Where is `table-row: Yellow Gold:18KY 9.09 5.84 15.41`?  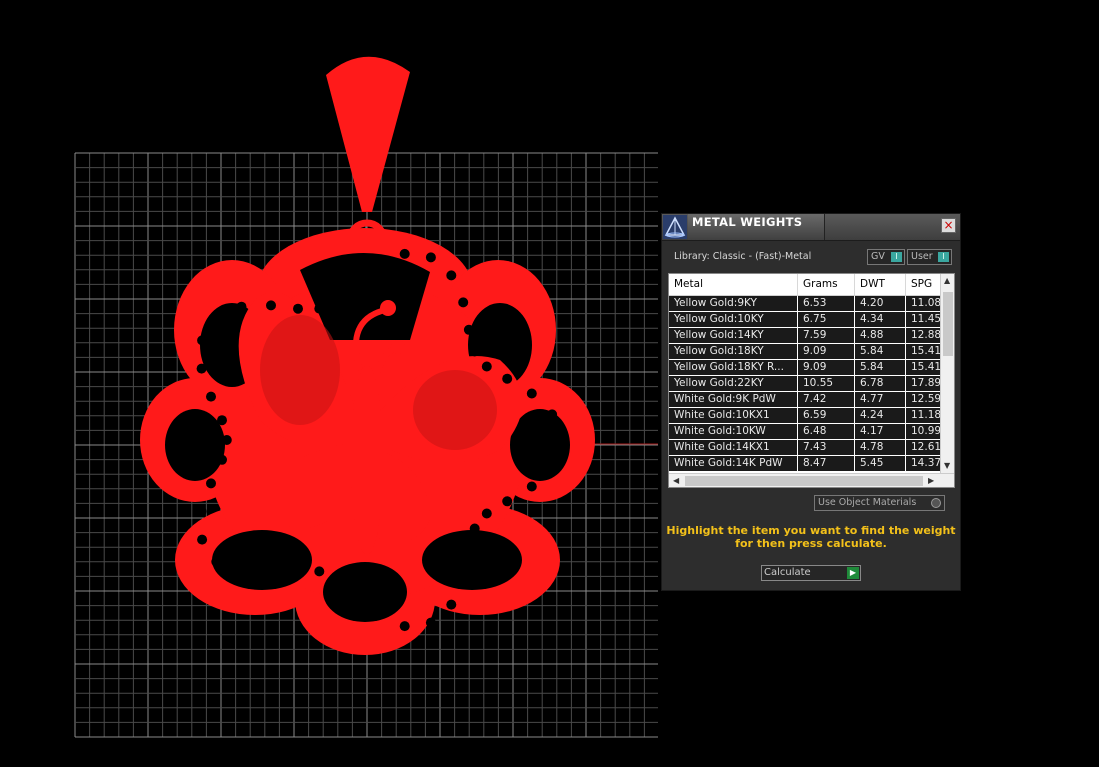 table-row: Yellow Gold:18KY 9.09 5.84 15.41 is located at coordinates (807, 352).